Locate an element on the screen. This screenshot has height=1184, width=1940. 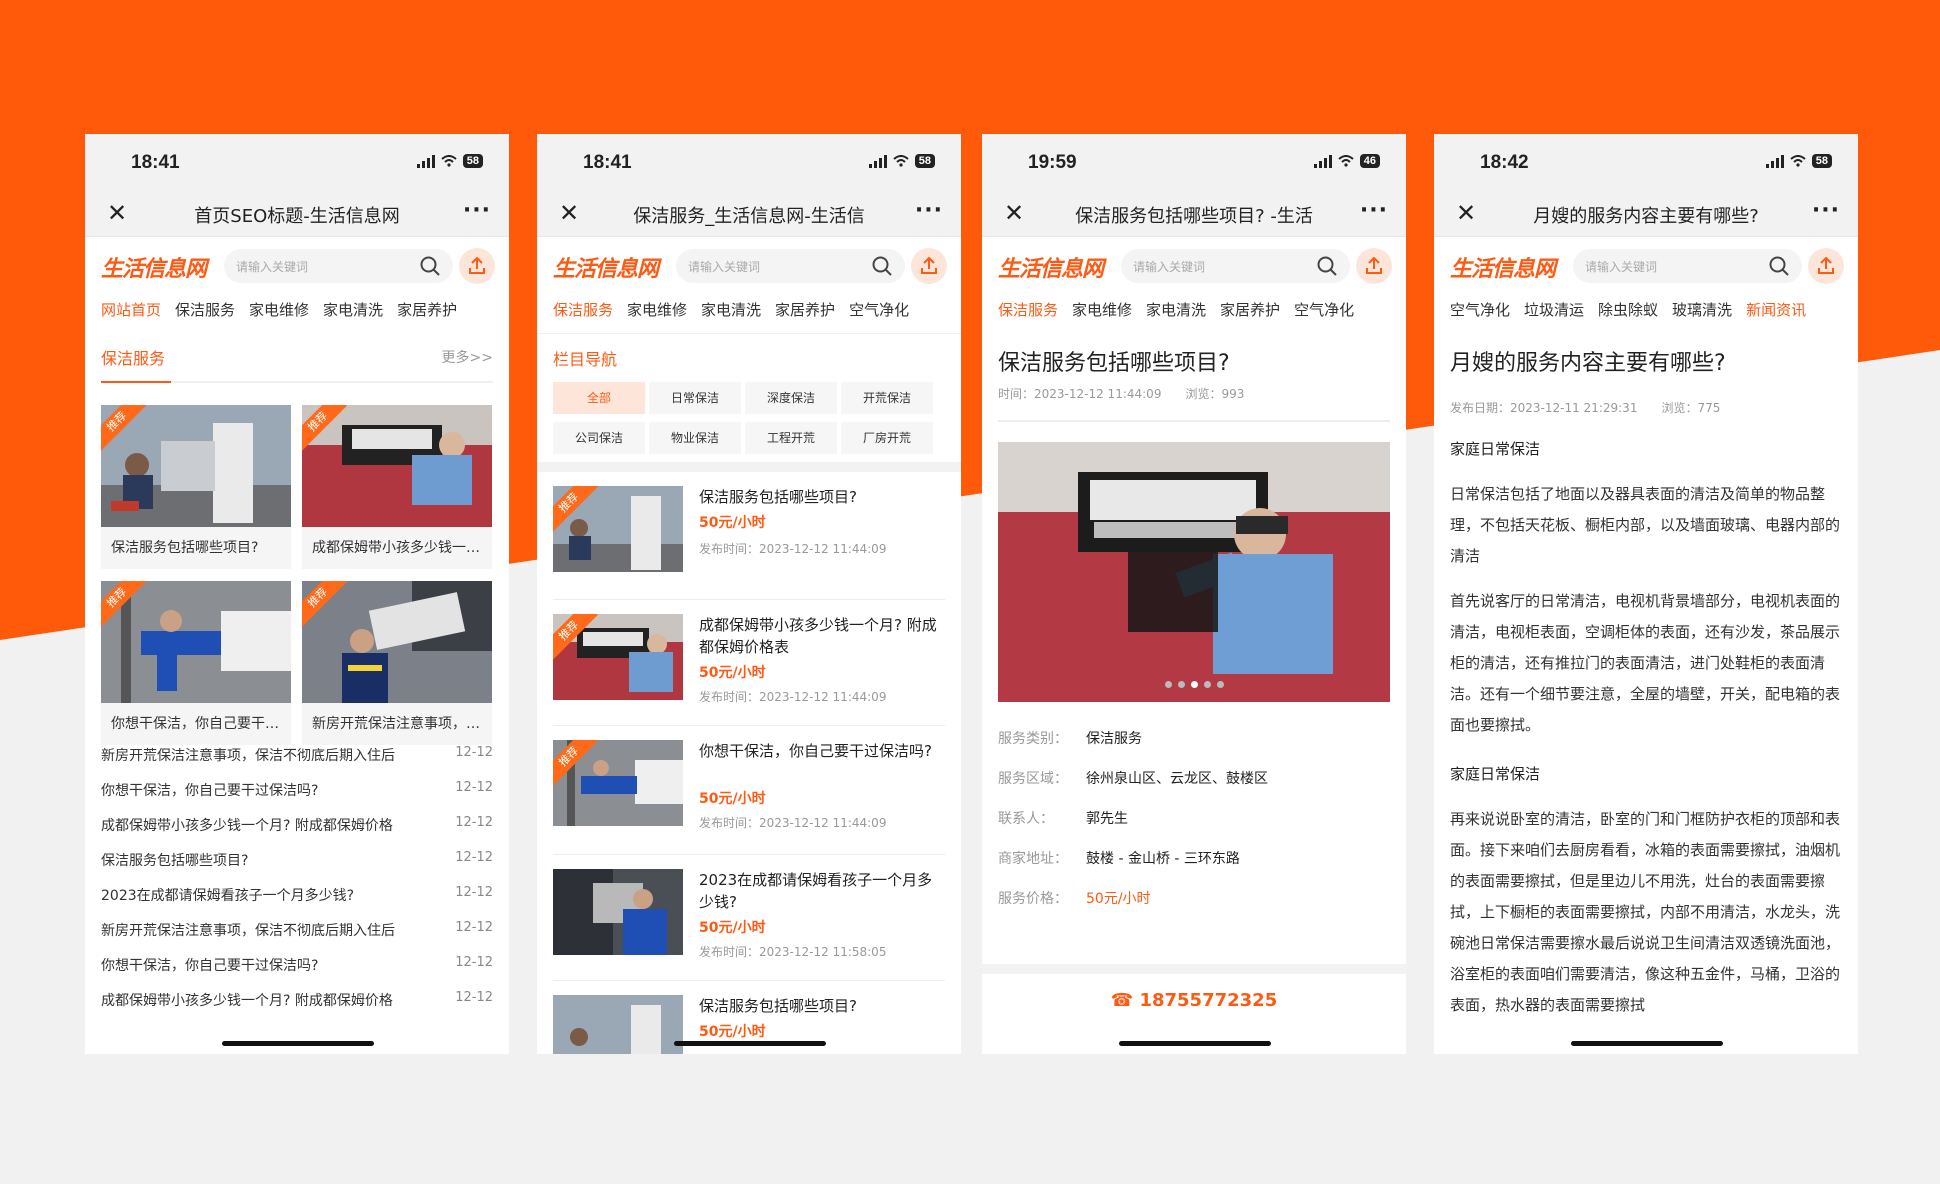
service-card: 推荐 保洁服务包括哪些项目? is located at coordinates (196, 487).